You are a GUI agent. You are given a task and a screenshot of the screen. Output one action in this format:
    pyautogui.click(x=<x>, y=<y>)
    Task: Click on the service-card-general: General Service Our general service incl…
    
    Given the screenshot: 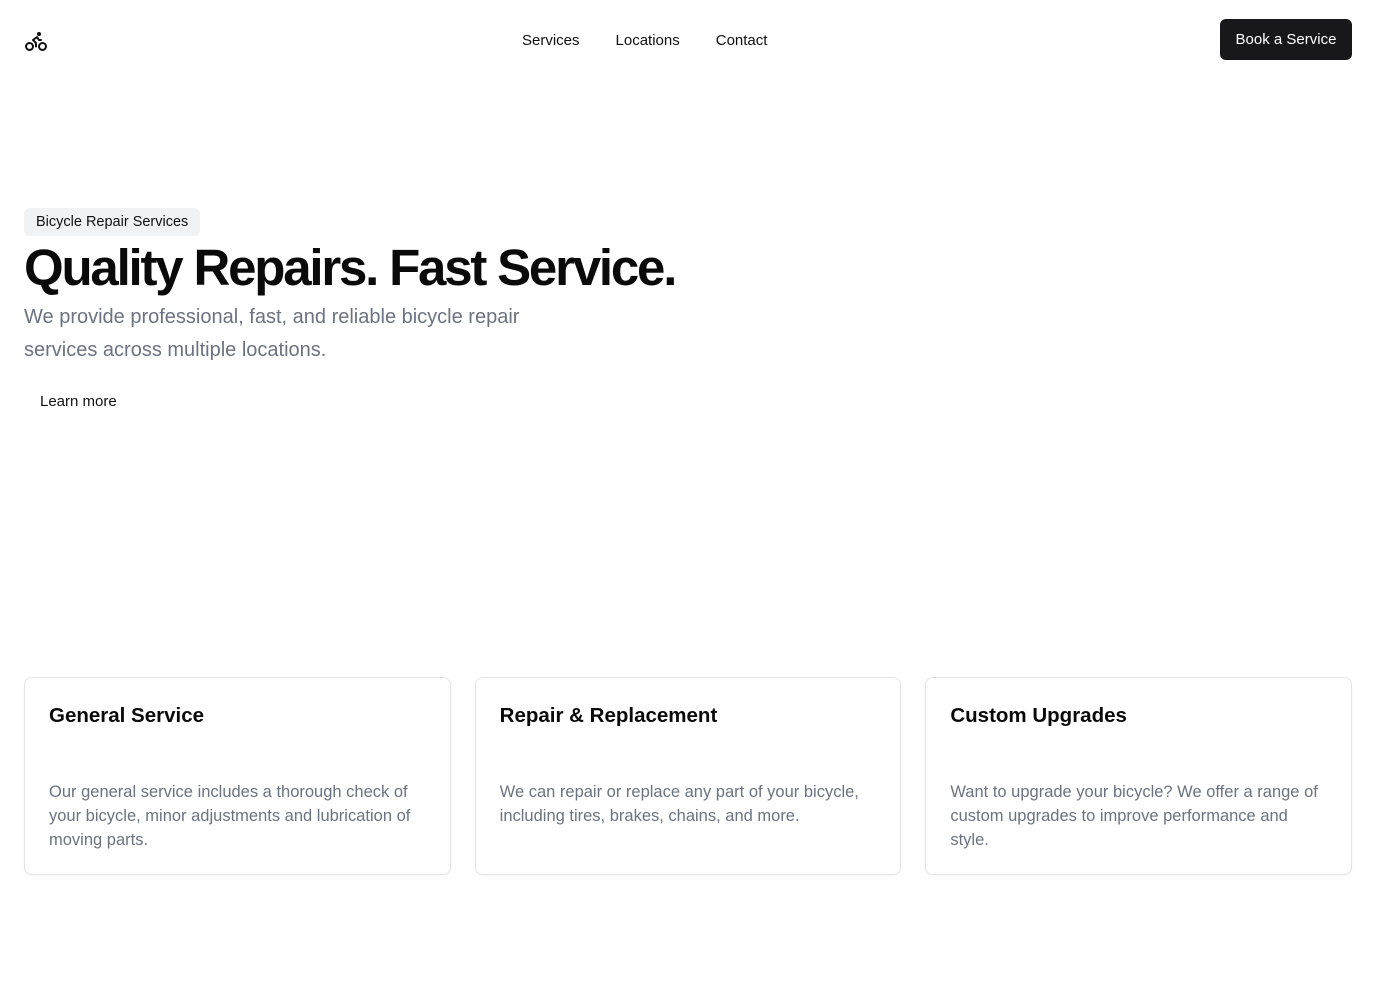 What is the action you would take?
    pyautogui.click(x=237, y=776)
    